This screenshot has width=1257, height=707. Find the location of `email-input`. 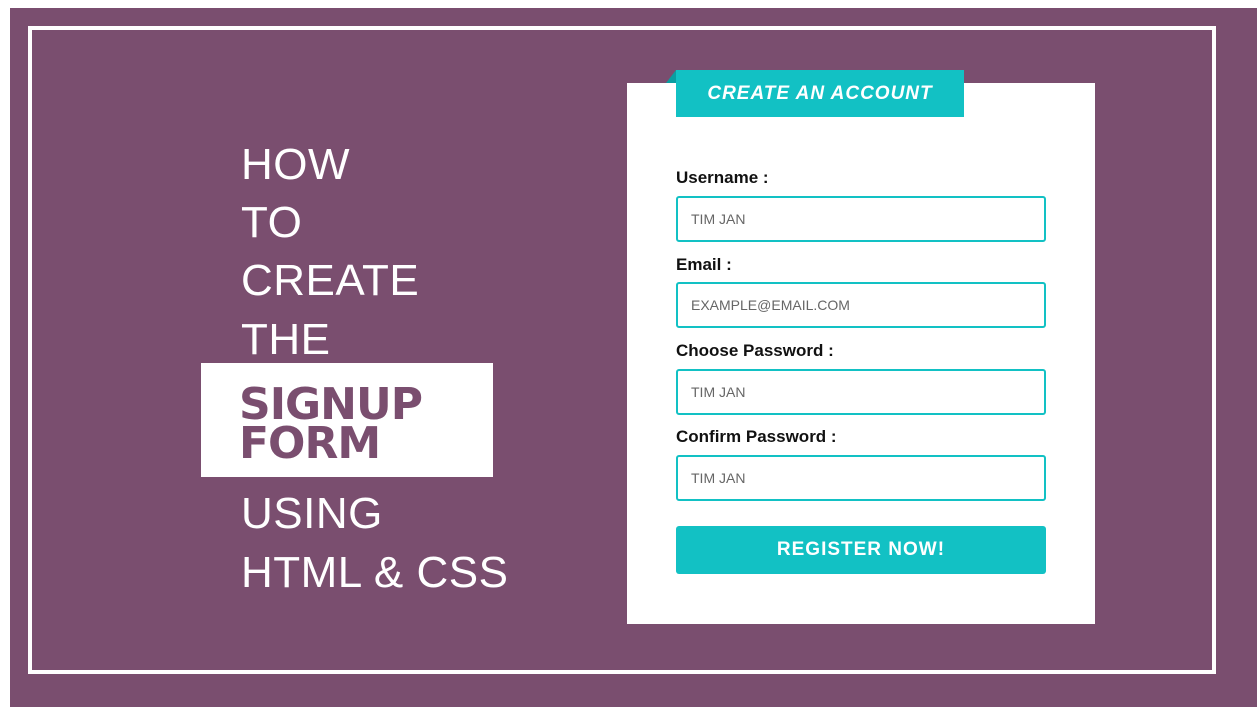

email-input is located at coordinates (861, 305).